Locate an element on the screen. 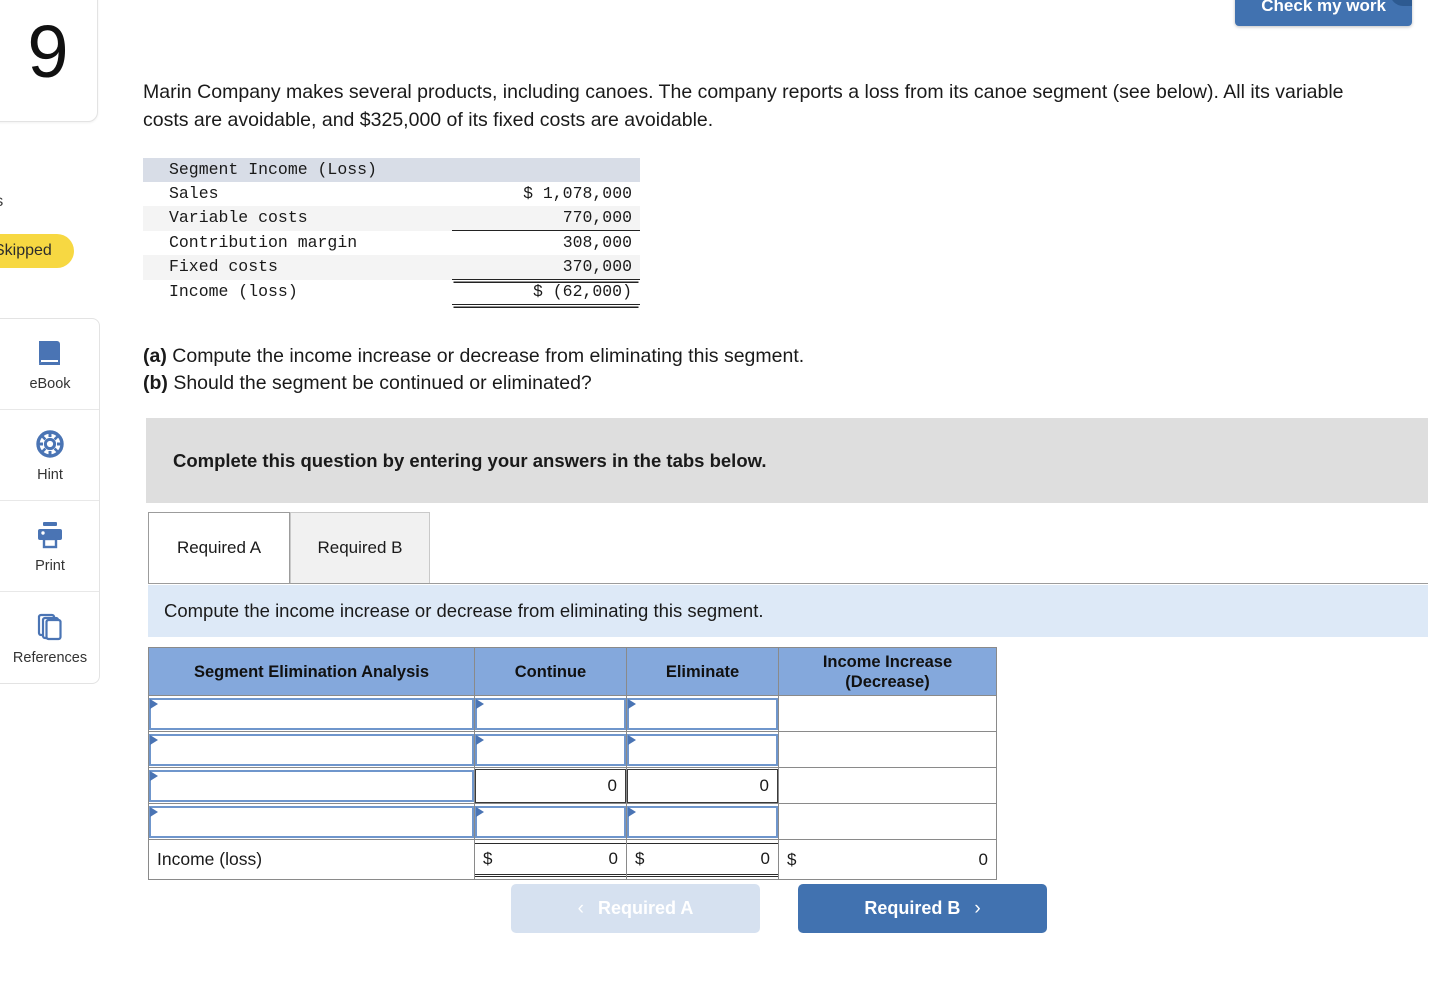 This screenshot has width=1430, height=1008. question-number: 9 is located at coordinates (48, 51).